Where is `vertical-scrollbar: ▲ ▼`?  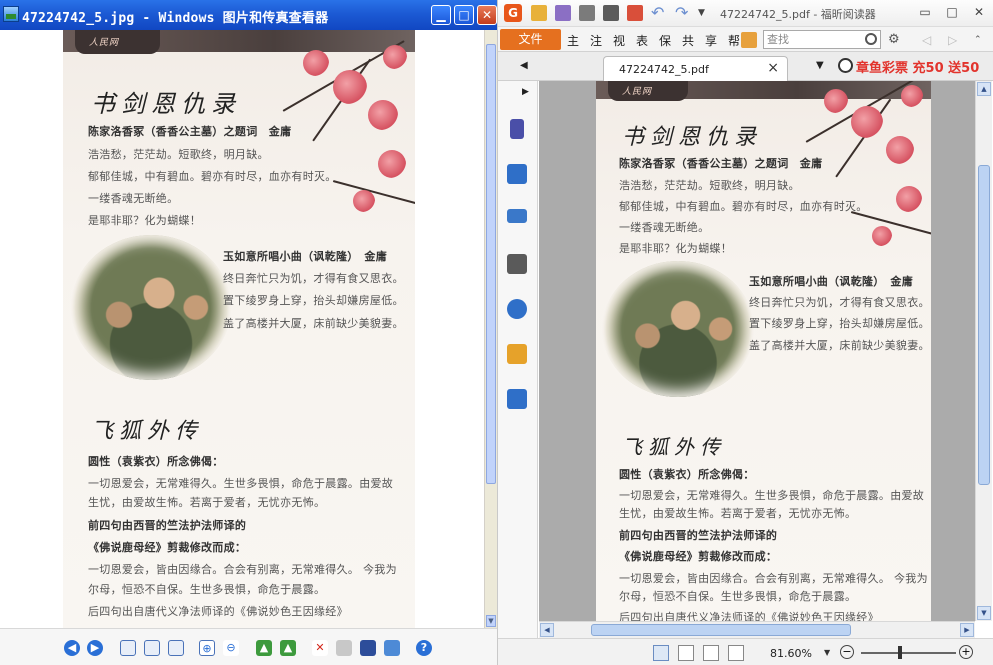
vertical-scrollbar: ▲ ▼ is located at coordinates (983, 351).